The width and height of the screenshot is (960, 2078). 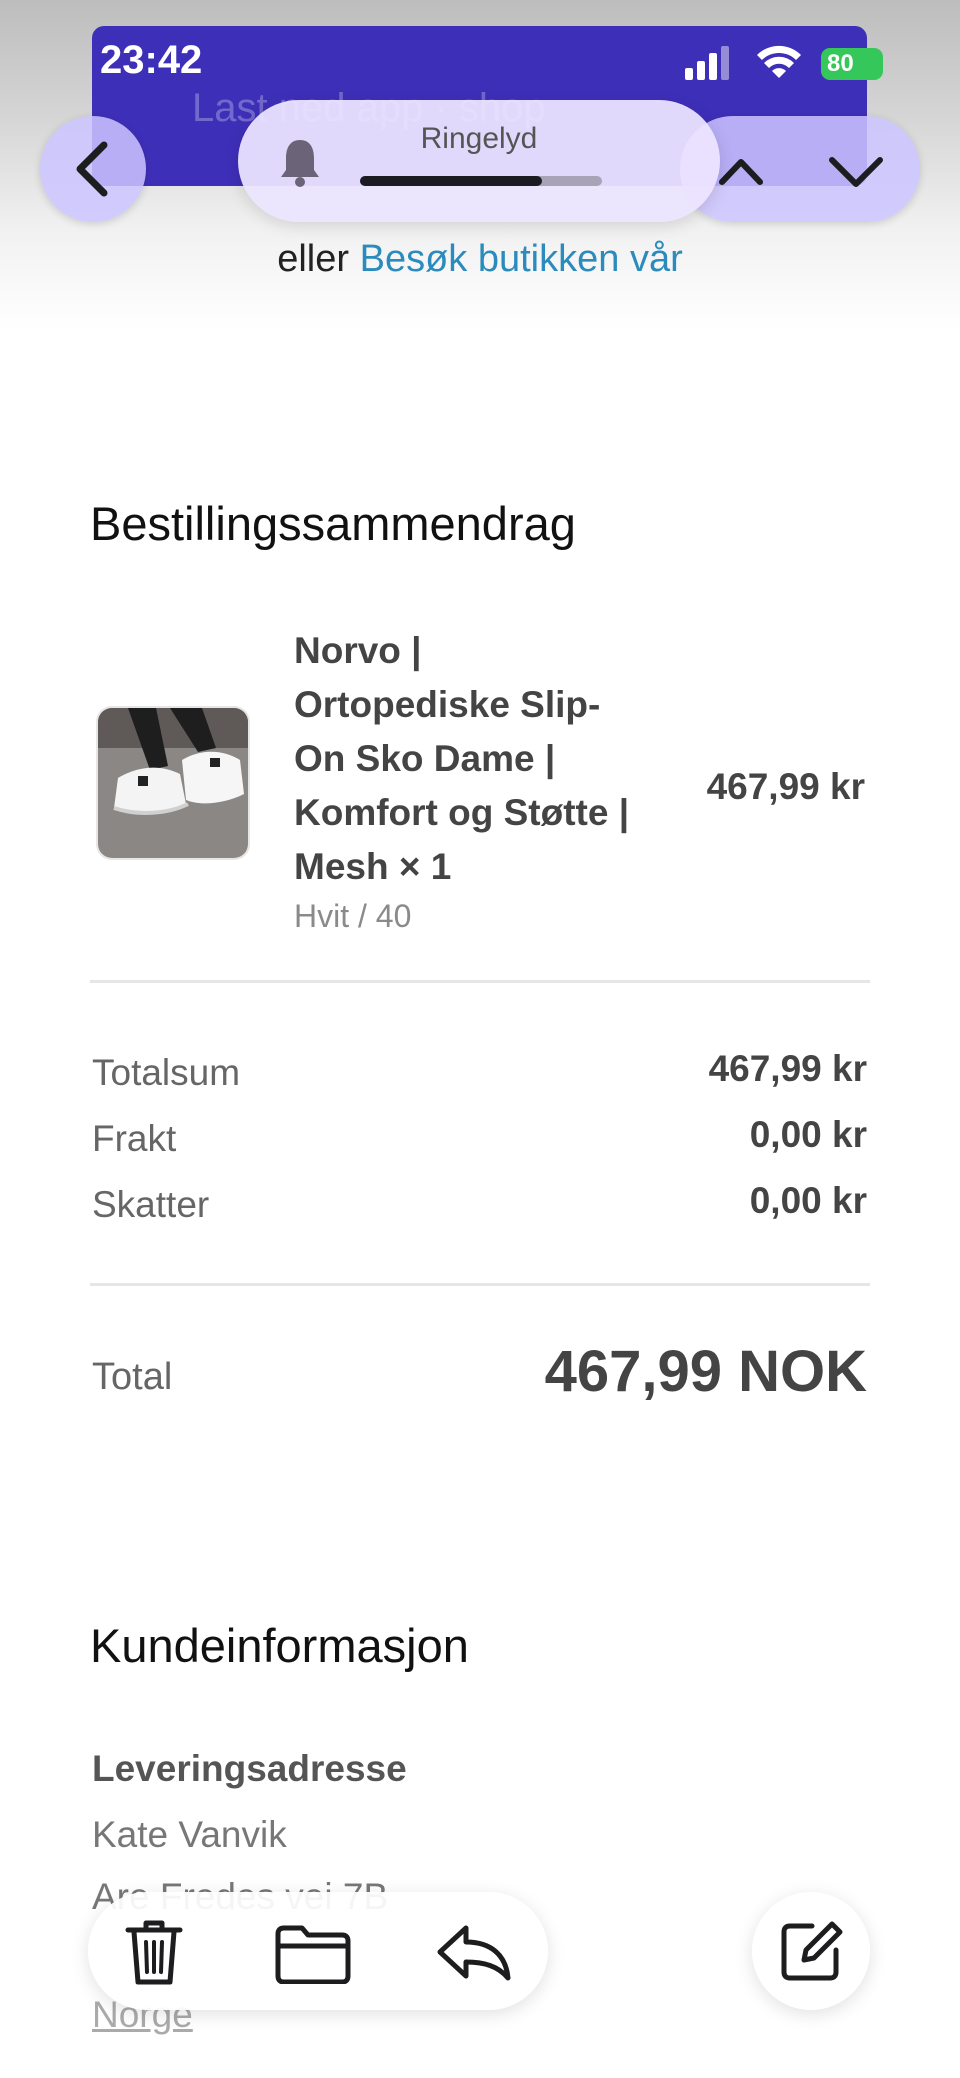 What do you see at coordinates (279, 1645) in the screenshot?
I see `customer-info-heading: Kundeinformasjon` at bounding box center [279, 1645].